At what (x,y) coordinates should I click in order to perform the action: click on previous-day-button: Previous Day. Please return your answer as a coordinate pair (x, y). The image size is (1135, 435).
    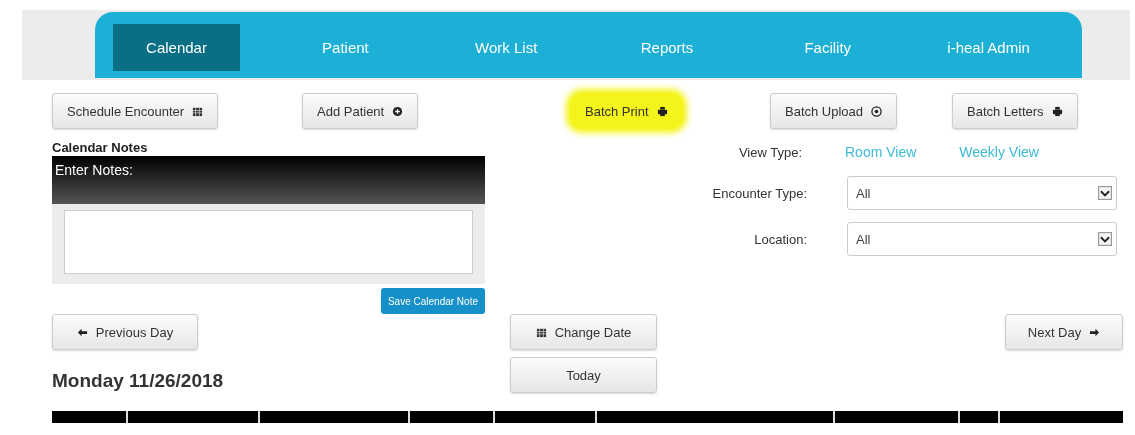
    Looking at the image, I should click on (125, 332).